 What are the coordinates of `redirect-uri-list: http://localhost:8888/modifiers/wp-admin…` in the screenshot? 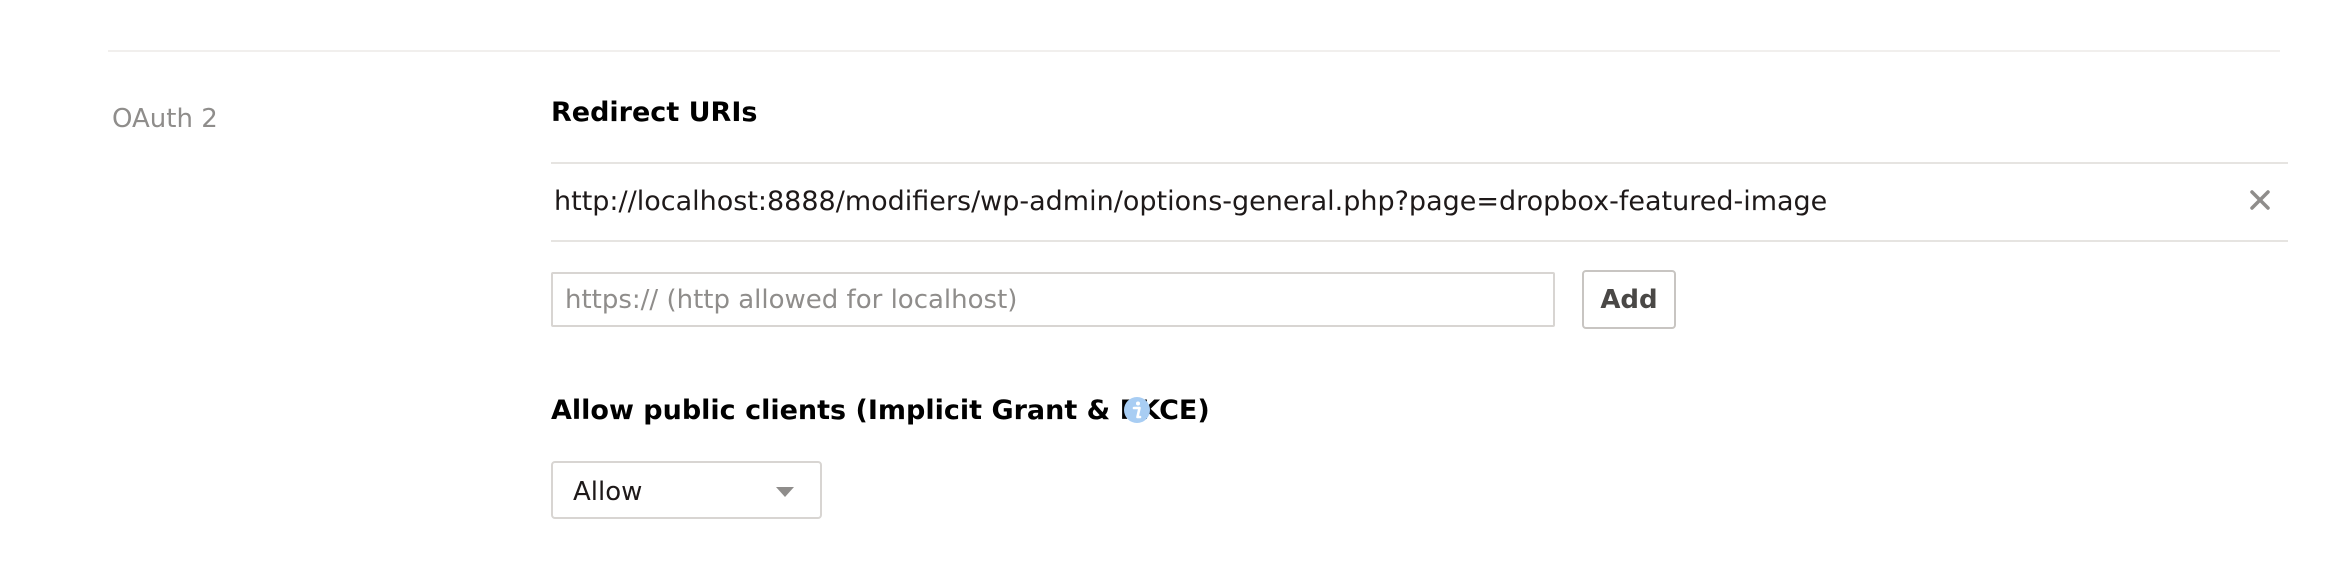 It's located at (1419, 202).